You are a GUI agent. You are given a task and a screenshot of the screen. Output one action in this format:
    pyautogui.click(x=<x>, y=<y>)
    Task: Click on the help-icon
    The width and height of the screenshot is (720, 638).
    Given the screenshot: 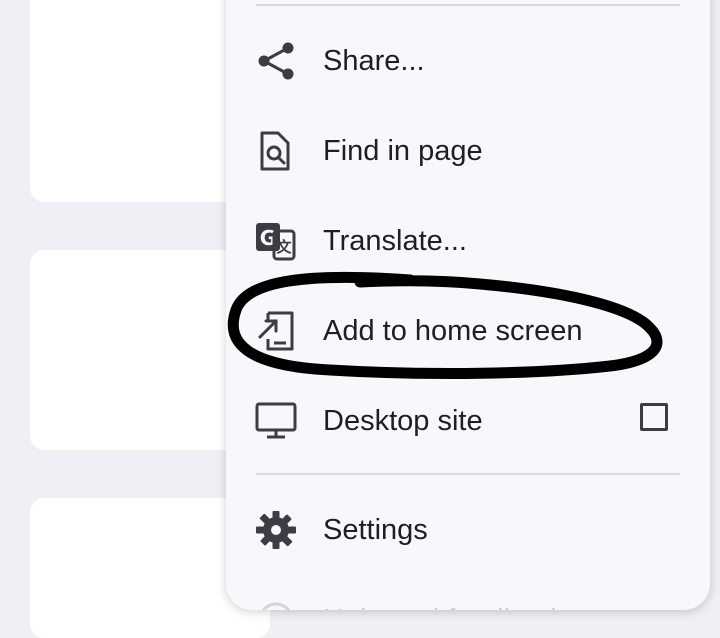 What is the action you would take?
    pyautogui.click(x=276, y=605)
    